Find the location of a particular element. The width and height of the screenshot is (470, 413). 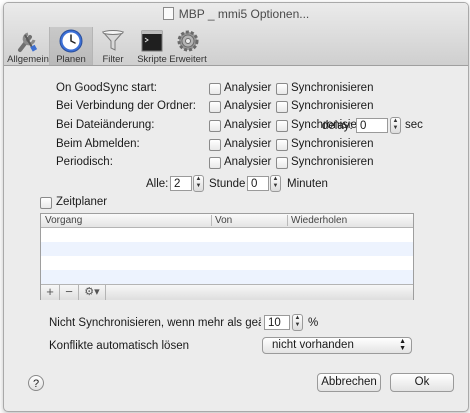

gear-icon: ⚙▾ is located at coordinates (92, 292).